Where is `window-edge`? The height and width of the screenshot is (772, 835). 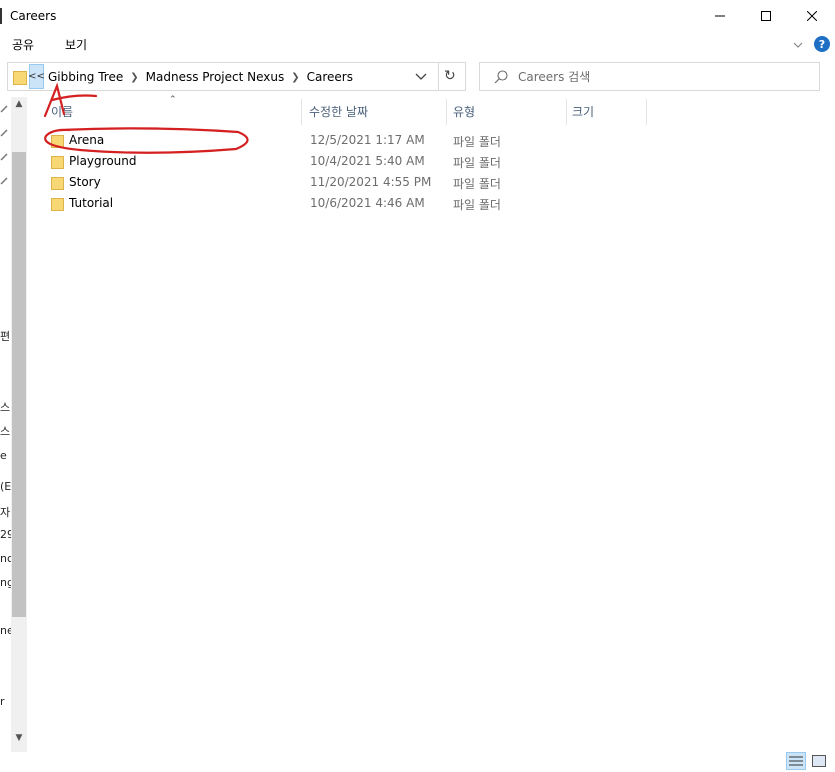 window-edge is located at coordinates (1, 16).